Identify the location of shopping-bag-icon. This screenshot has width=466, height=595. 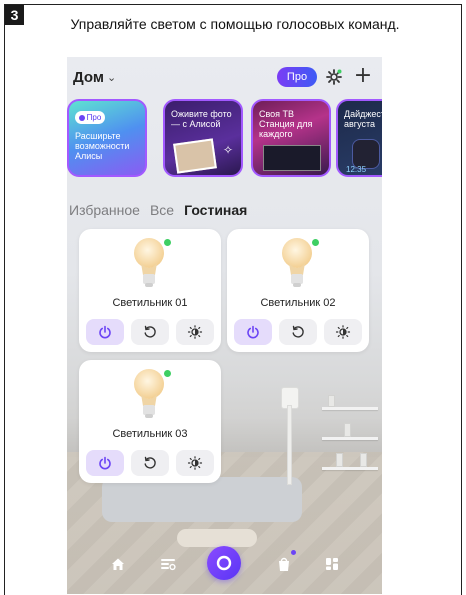
(284, 564).